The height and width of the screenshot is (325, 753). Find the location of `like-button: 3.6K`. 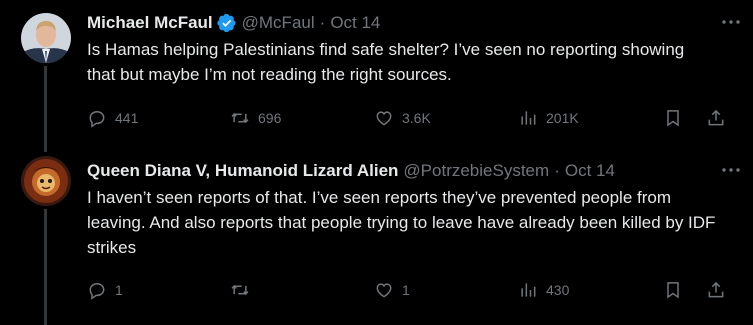

like-button: 3.6K is located at coordinates (402, 118).